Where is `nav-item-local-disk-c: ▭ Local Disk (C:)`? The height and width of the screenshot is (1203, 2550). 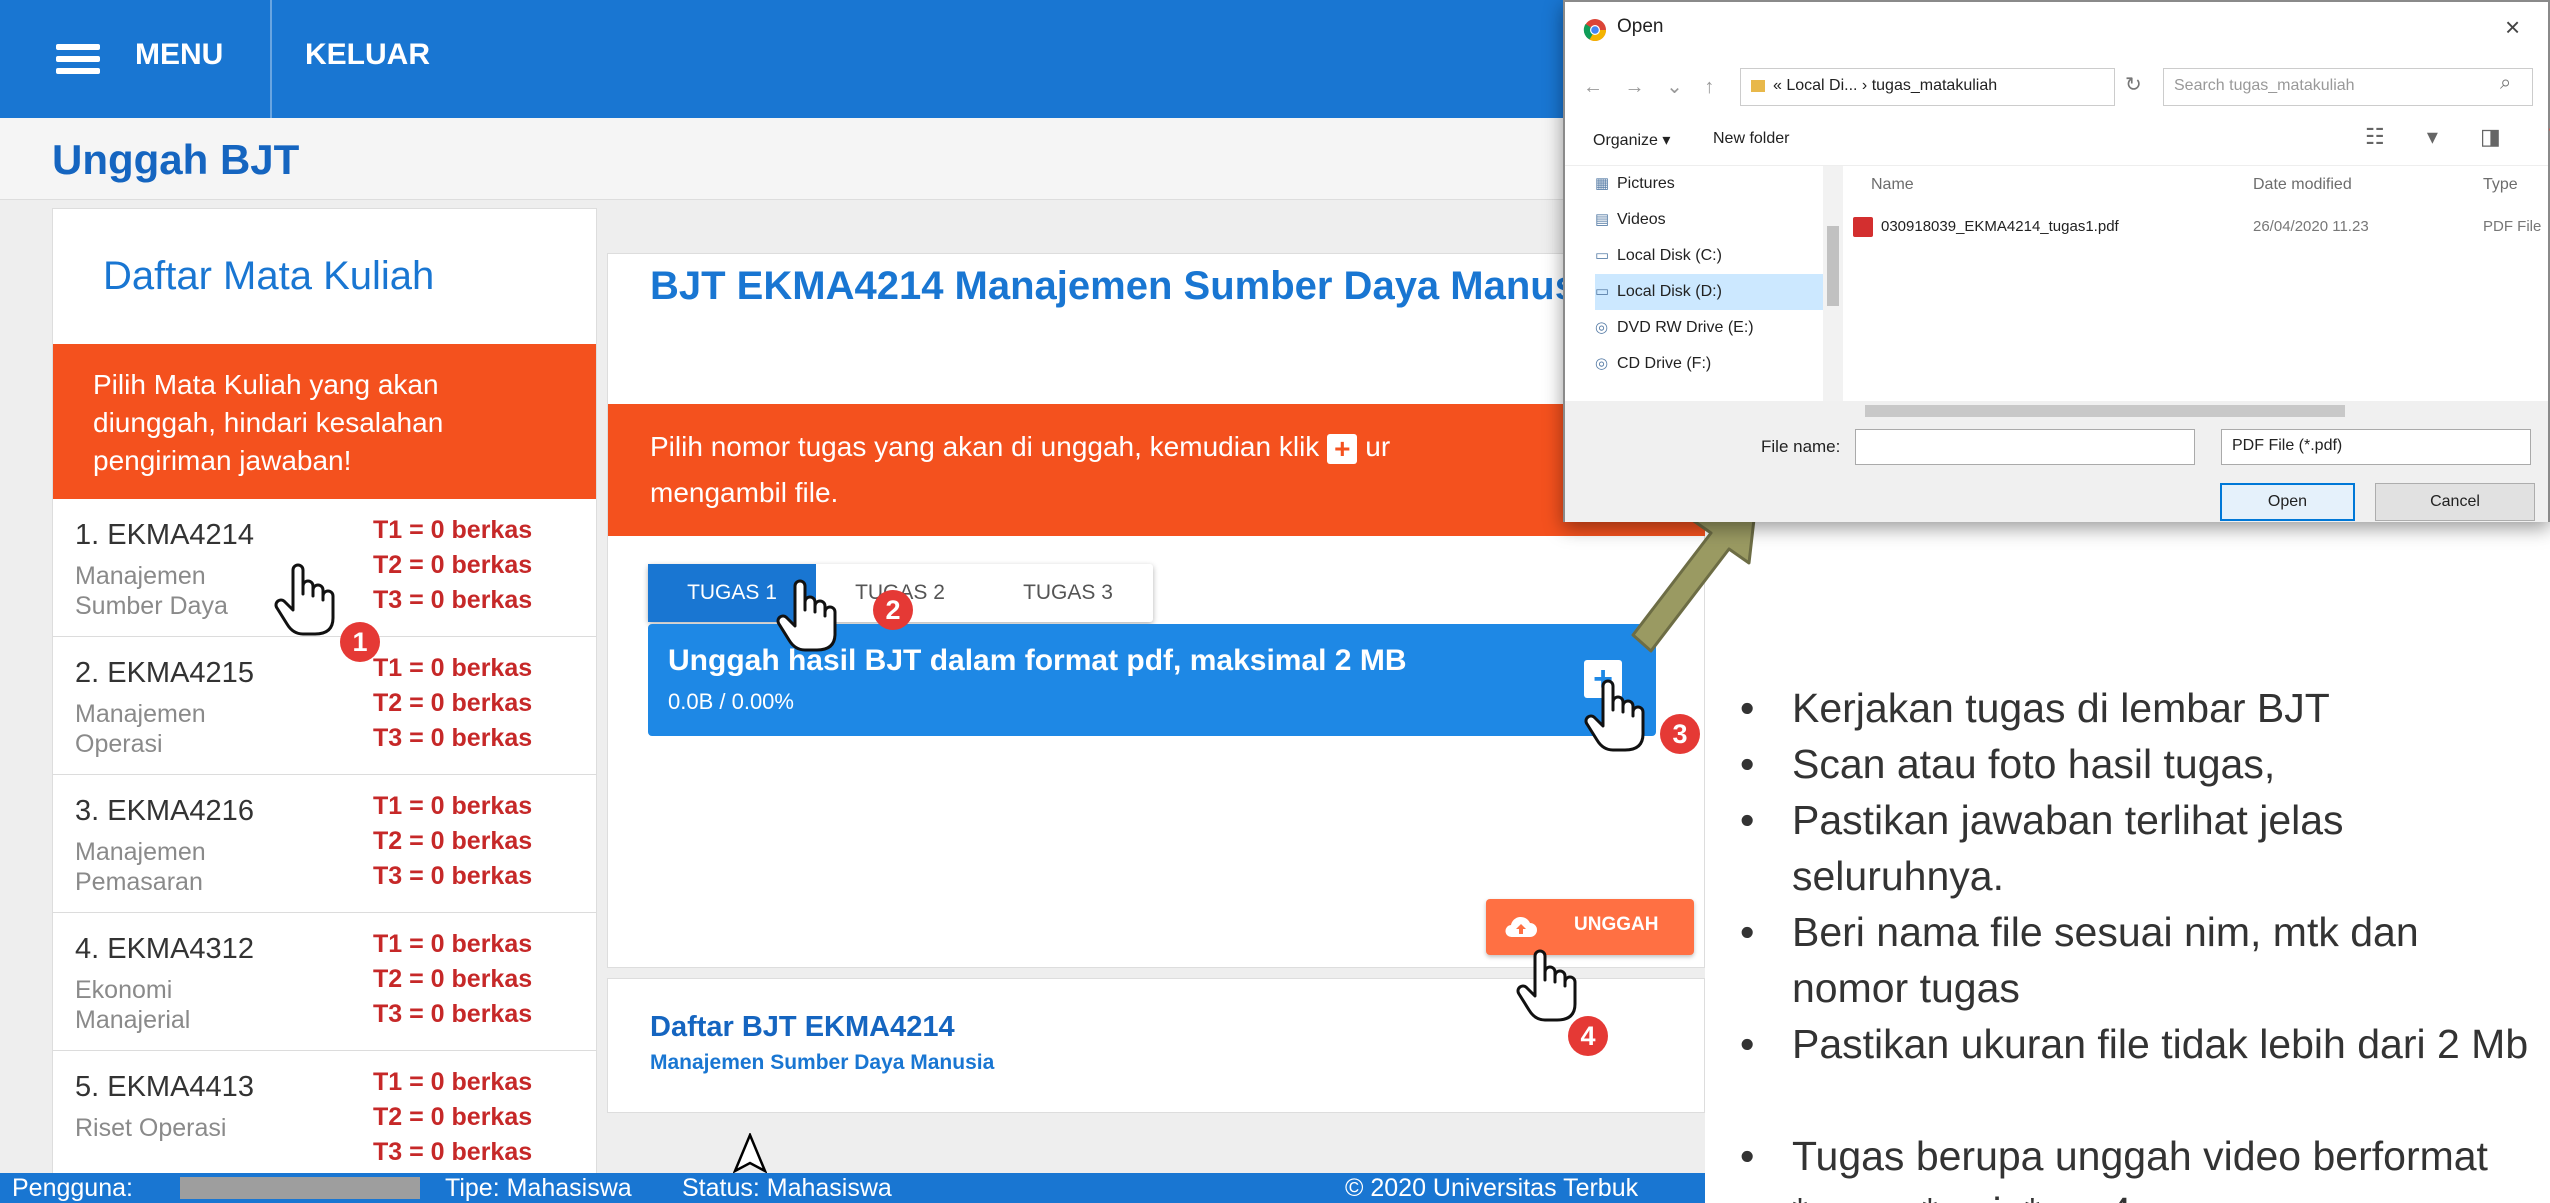 nav-item-local-disk-c: ▭ Local Disk (C:) is located at coordinates (1710, 256).